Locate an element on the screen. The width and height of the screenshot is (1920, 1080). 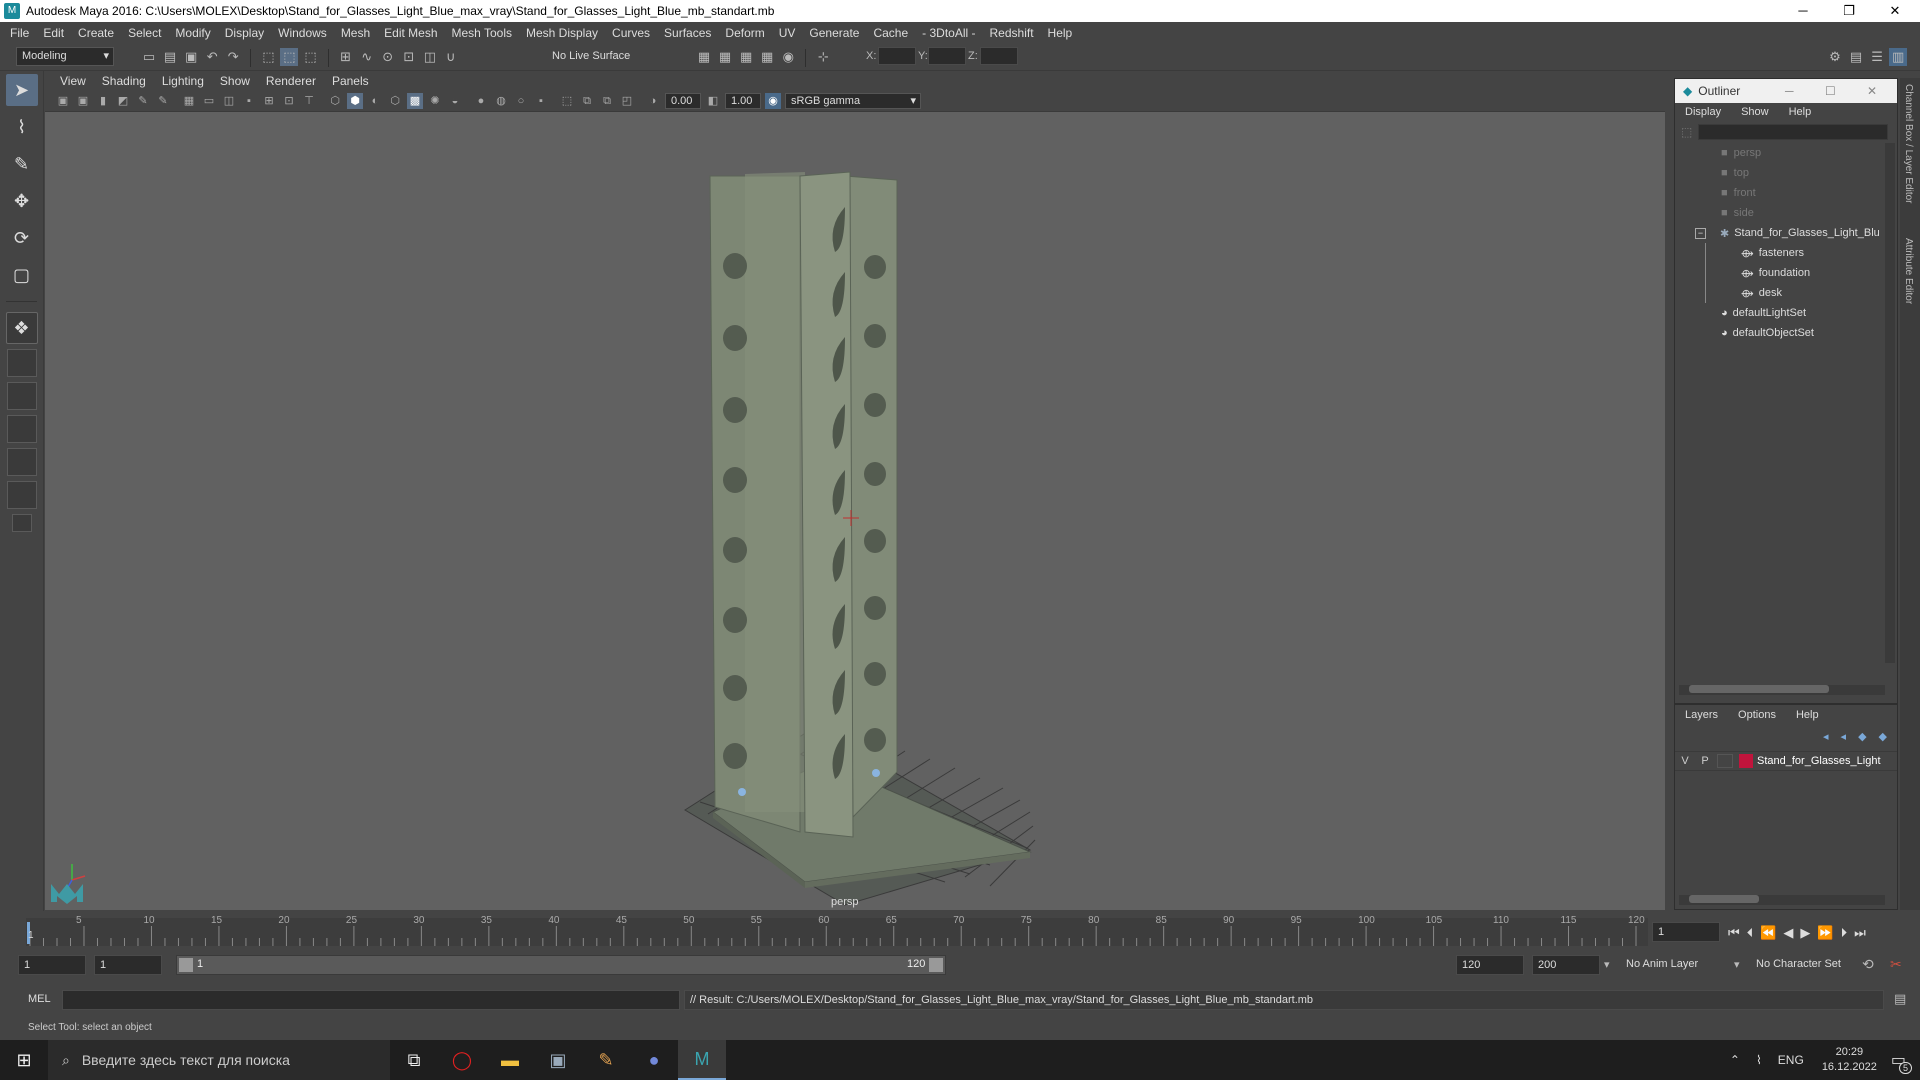
menu-create: Create is located at coordinates (97, 33).